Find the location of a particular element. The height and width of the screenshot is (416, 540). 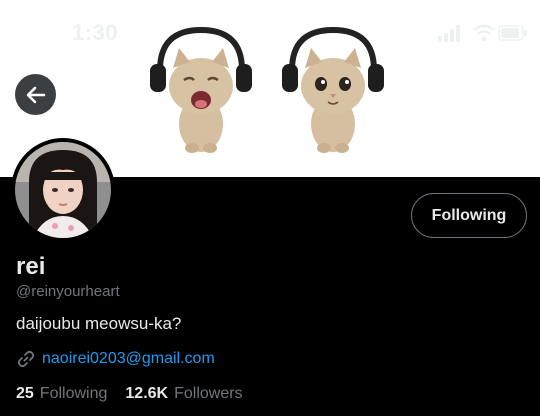

display-name: rei is located at coordinates (31, 266).